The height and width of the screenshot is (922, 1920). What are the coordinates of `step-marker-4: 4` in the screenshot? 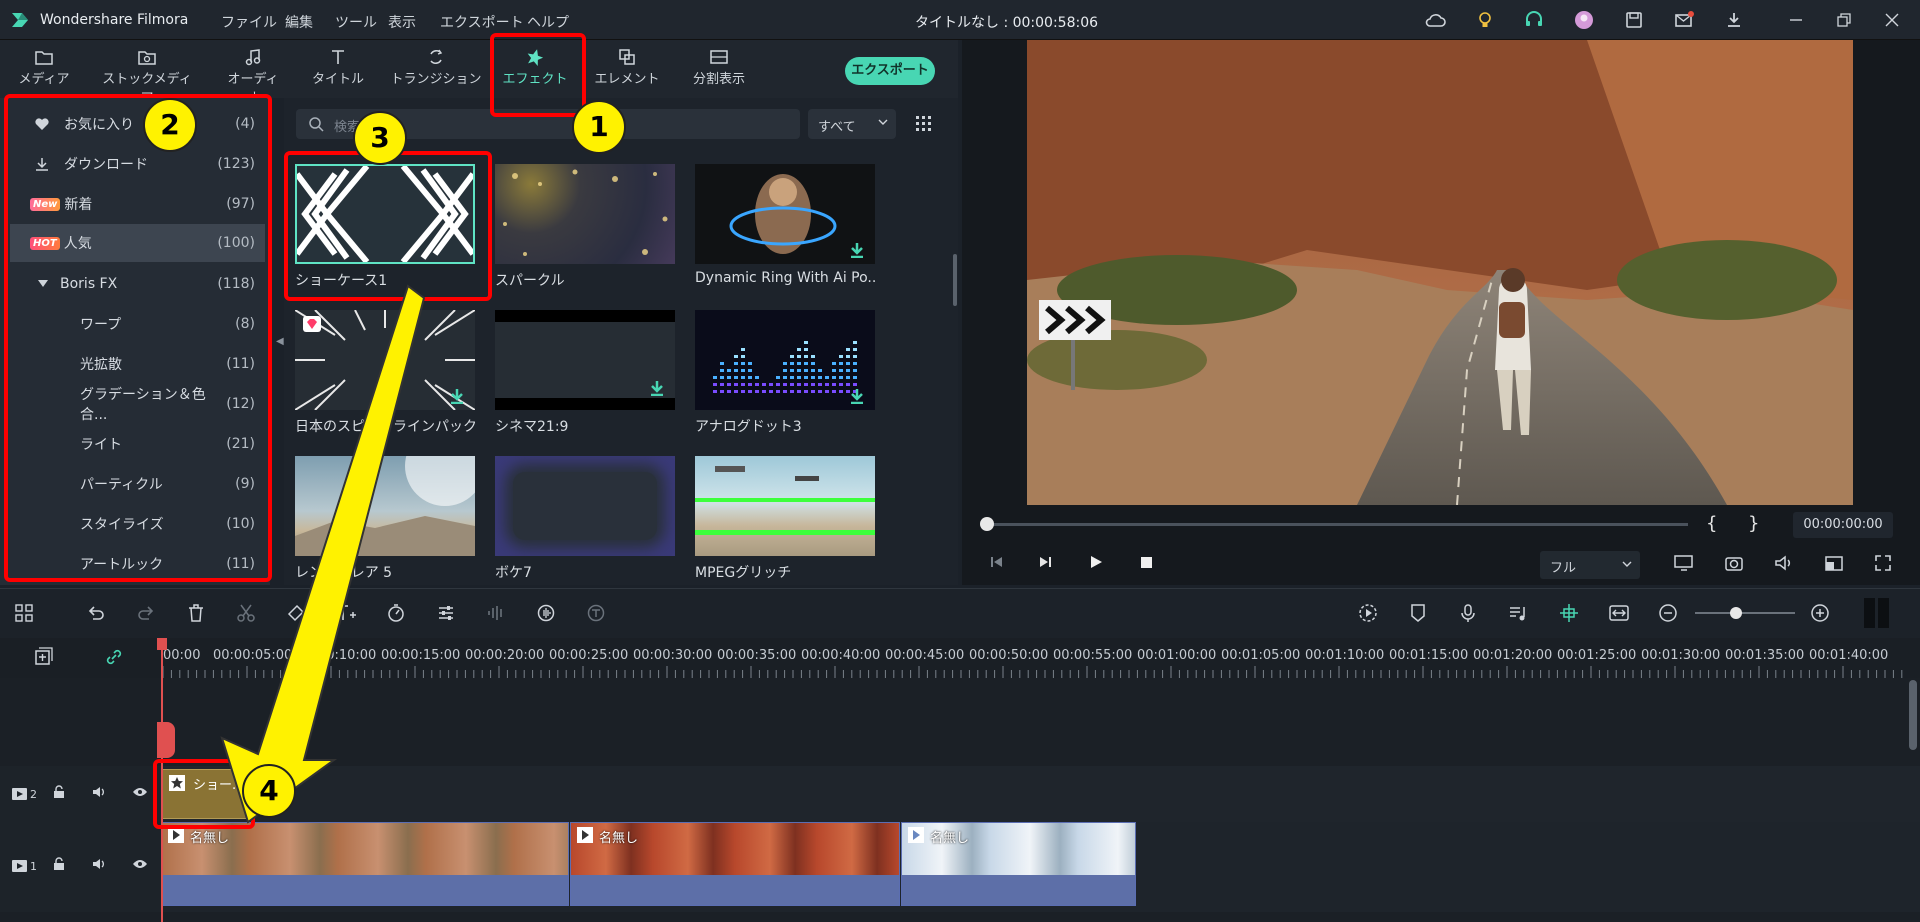 It's located at (269, 791).